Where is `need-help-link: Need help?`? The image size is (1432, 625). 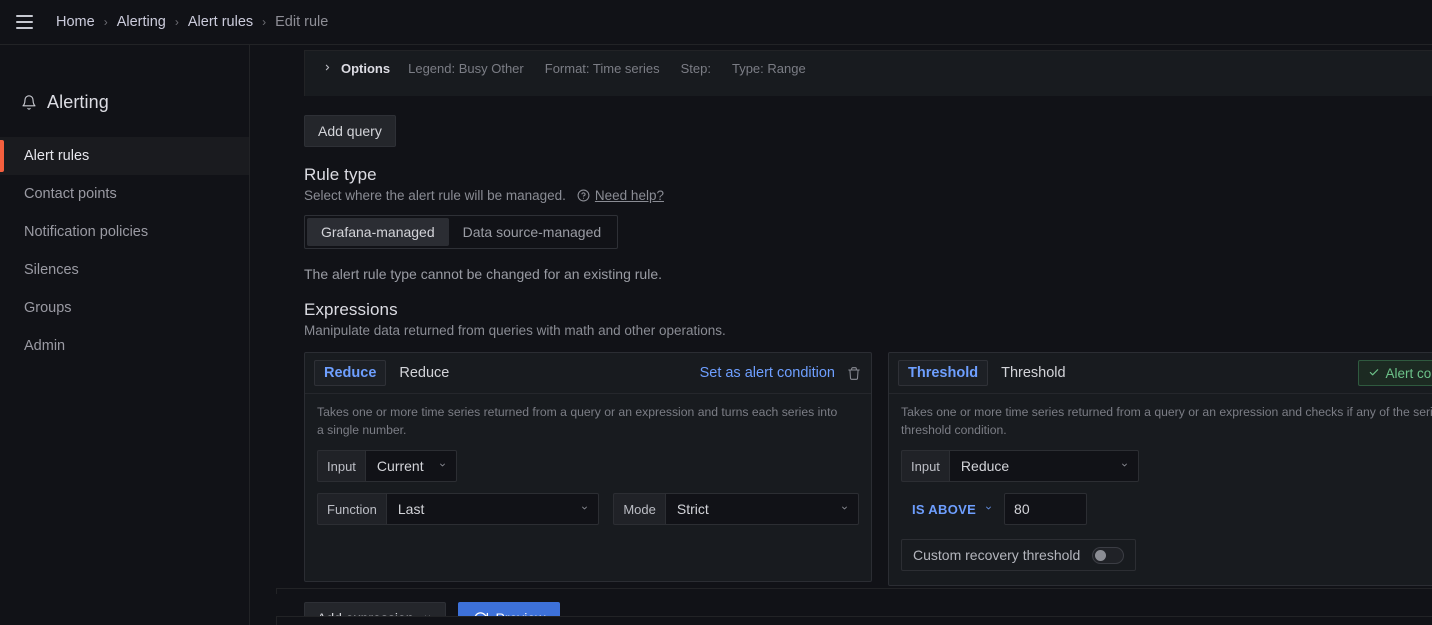 need-help-link: Need help? is located at coordinates (629, 195).